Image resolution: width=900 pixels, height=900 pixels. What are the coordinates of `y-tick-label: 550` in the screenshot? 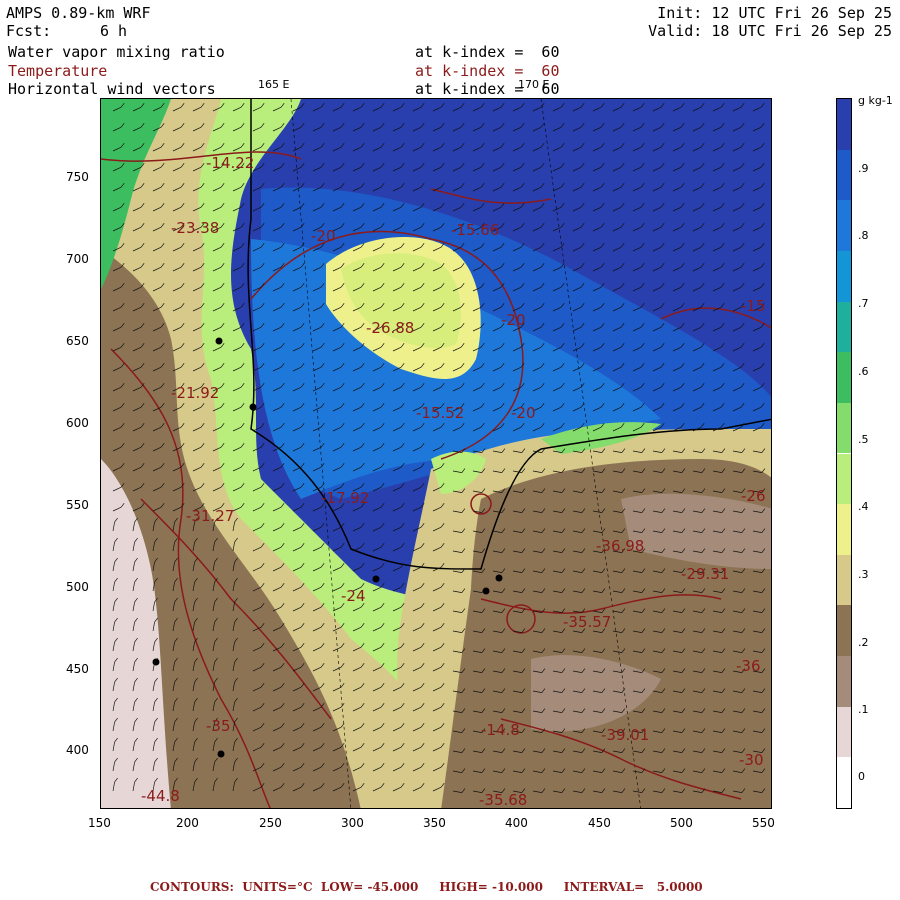 It's located at (77, 505).